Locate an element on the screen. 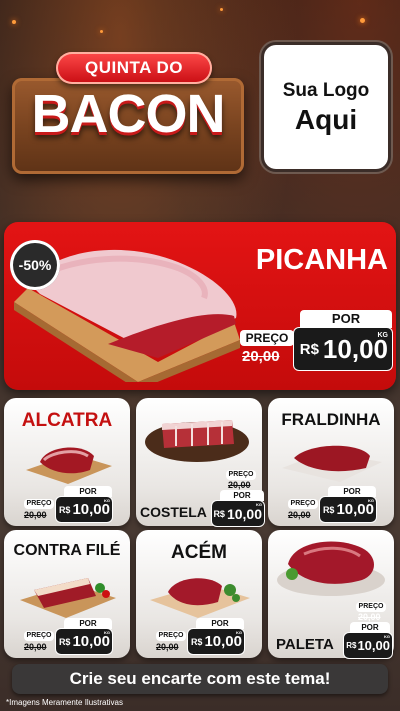  create-flyer-button: Crie seu encarte com este tema! is located at coordinates (200, 679).